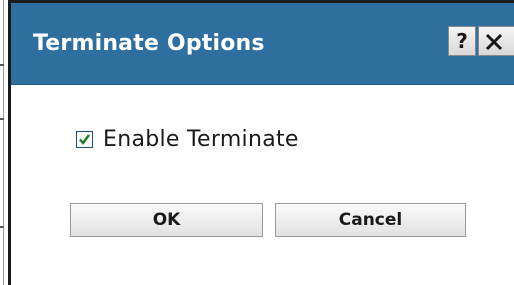 The image size is (514, 285). Describe the element at coordinates (462, 41) in the screenshot. I see `help-button: ?` at that location.